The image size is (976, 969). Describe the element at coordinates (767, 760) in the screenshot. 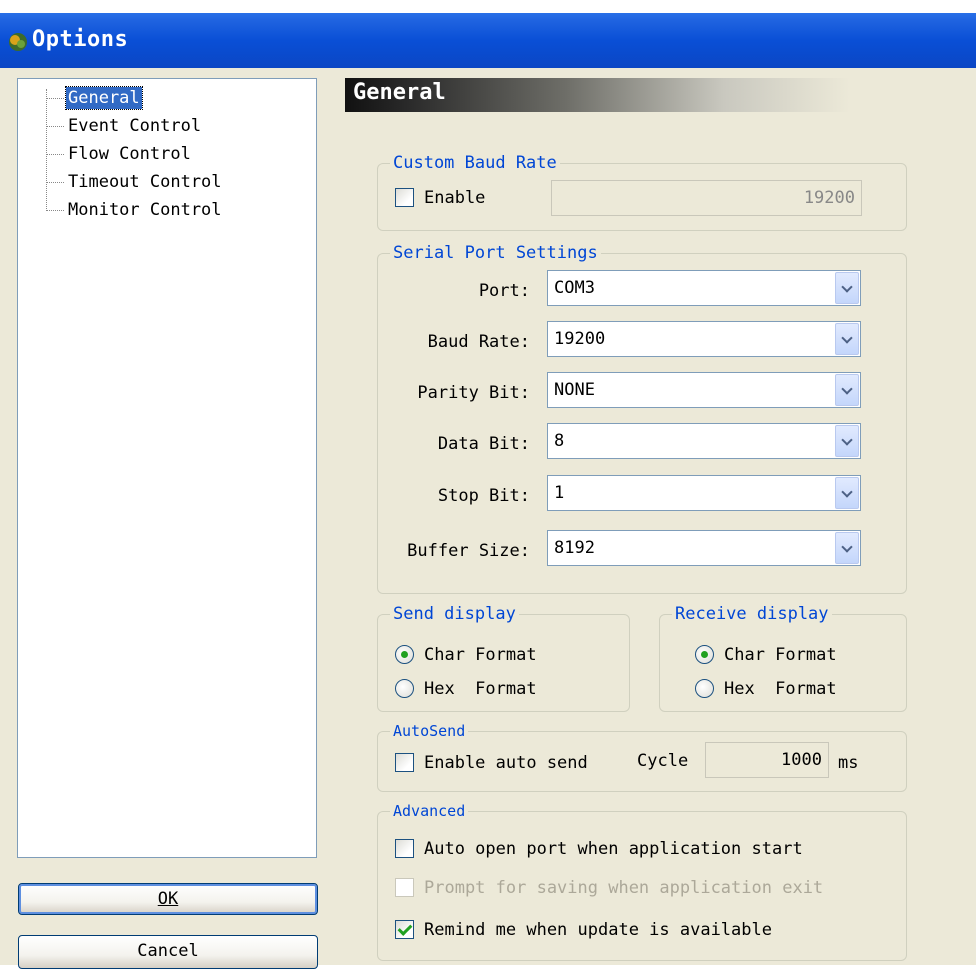

I see `cycle-input: 1000` at that location.